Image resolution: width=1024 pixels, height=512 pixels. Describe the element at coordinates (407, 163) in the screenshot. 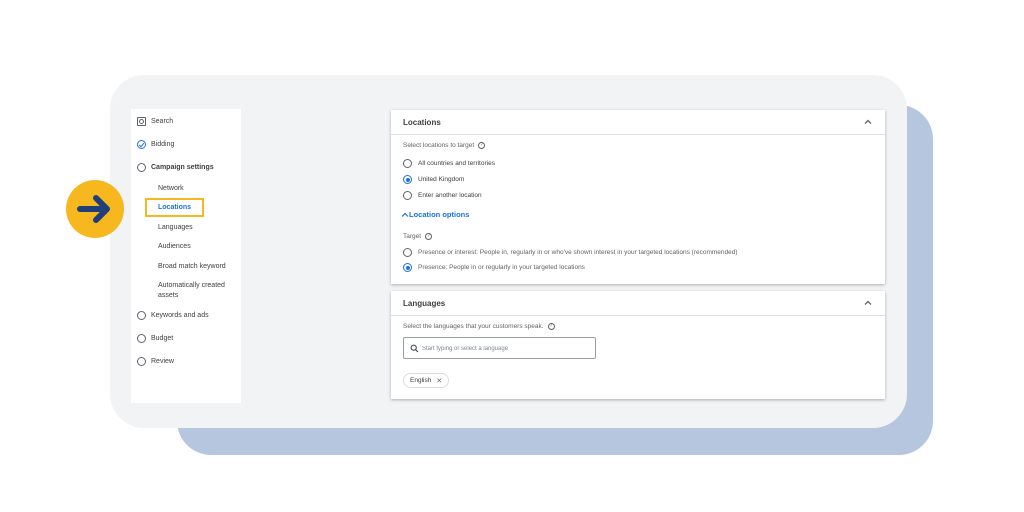

I see `radio-all-countries` at that location.